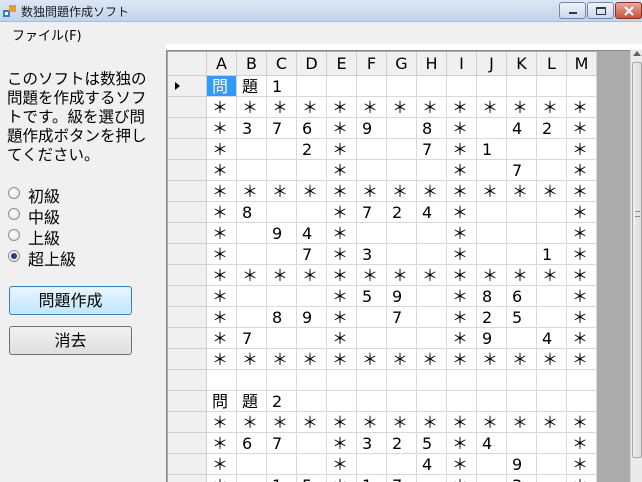 This screenshot has height=482, width=642. I want to click on clear-button: 消去, so click(70, 340).